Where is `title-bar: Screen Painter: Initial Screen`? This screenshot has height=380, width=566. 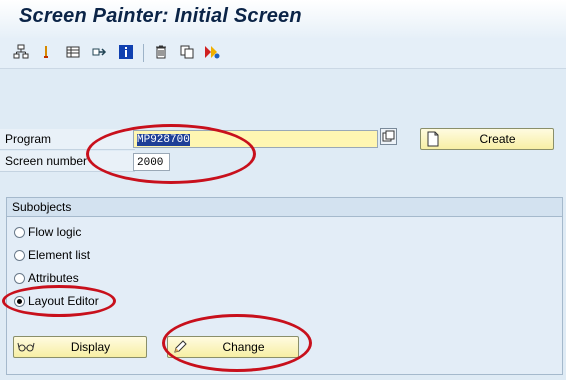 title-bar: Screen Painter: Initial Screen is located at coordinates (283, 19).